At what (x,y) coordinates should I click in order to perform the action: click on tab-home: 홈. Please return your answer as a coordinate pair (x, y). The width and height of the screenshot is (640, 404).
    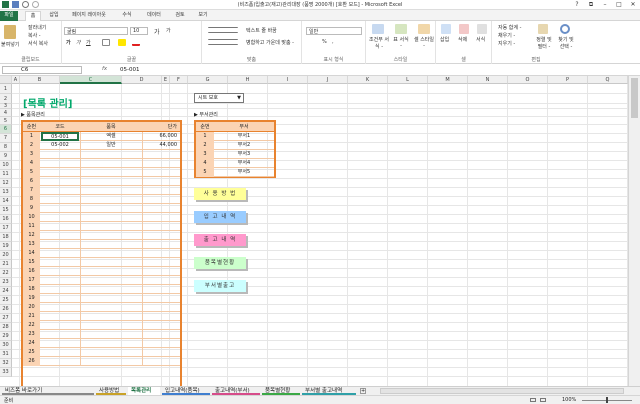
    Looking at the image, I should click on (33, 16).